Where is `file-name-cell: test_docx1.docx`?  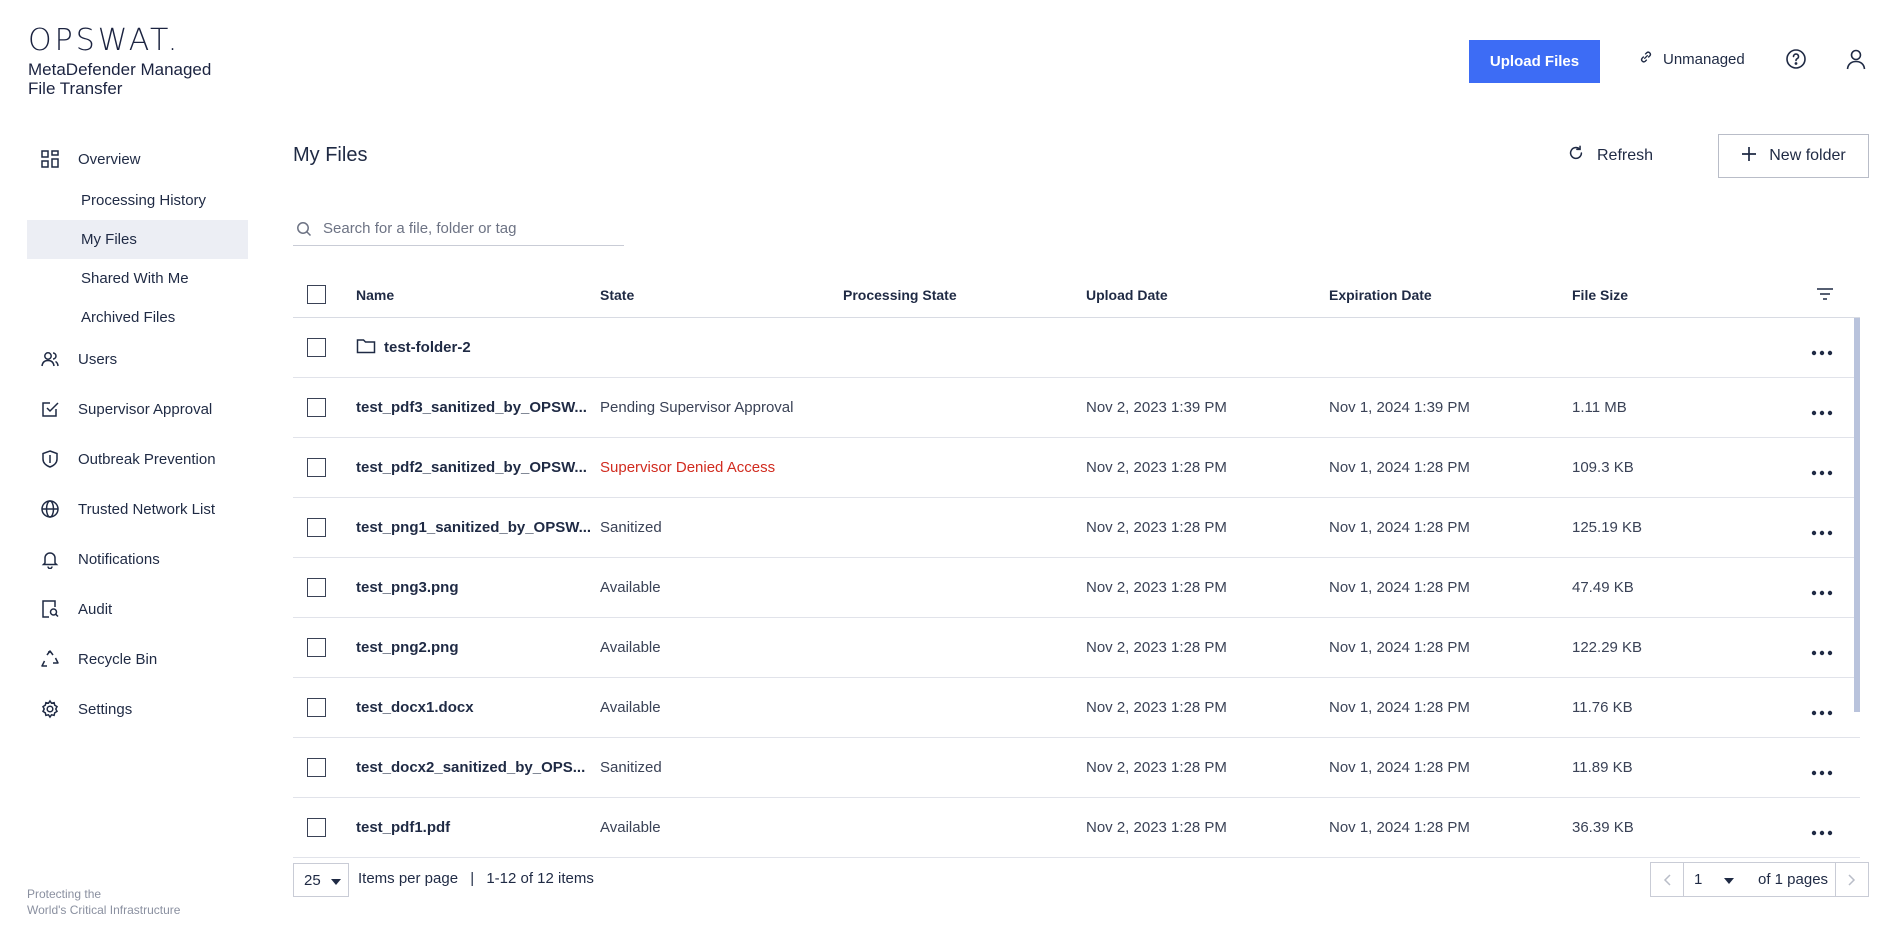 file-name-cell: test_docx1.docx is located at coordinates (478, 707).